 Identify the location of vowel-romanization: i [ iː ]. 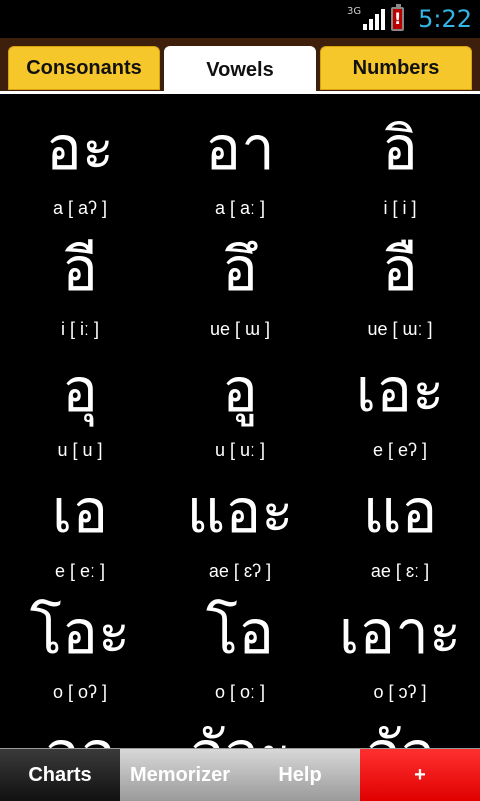
(79, 329).